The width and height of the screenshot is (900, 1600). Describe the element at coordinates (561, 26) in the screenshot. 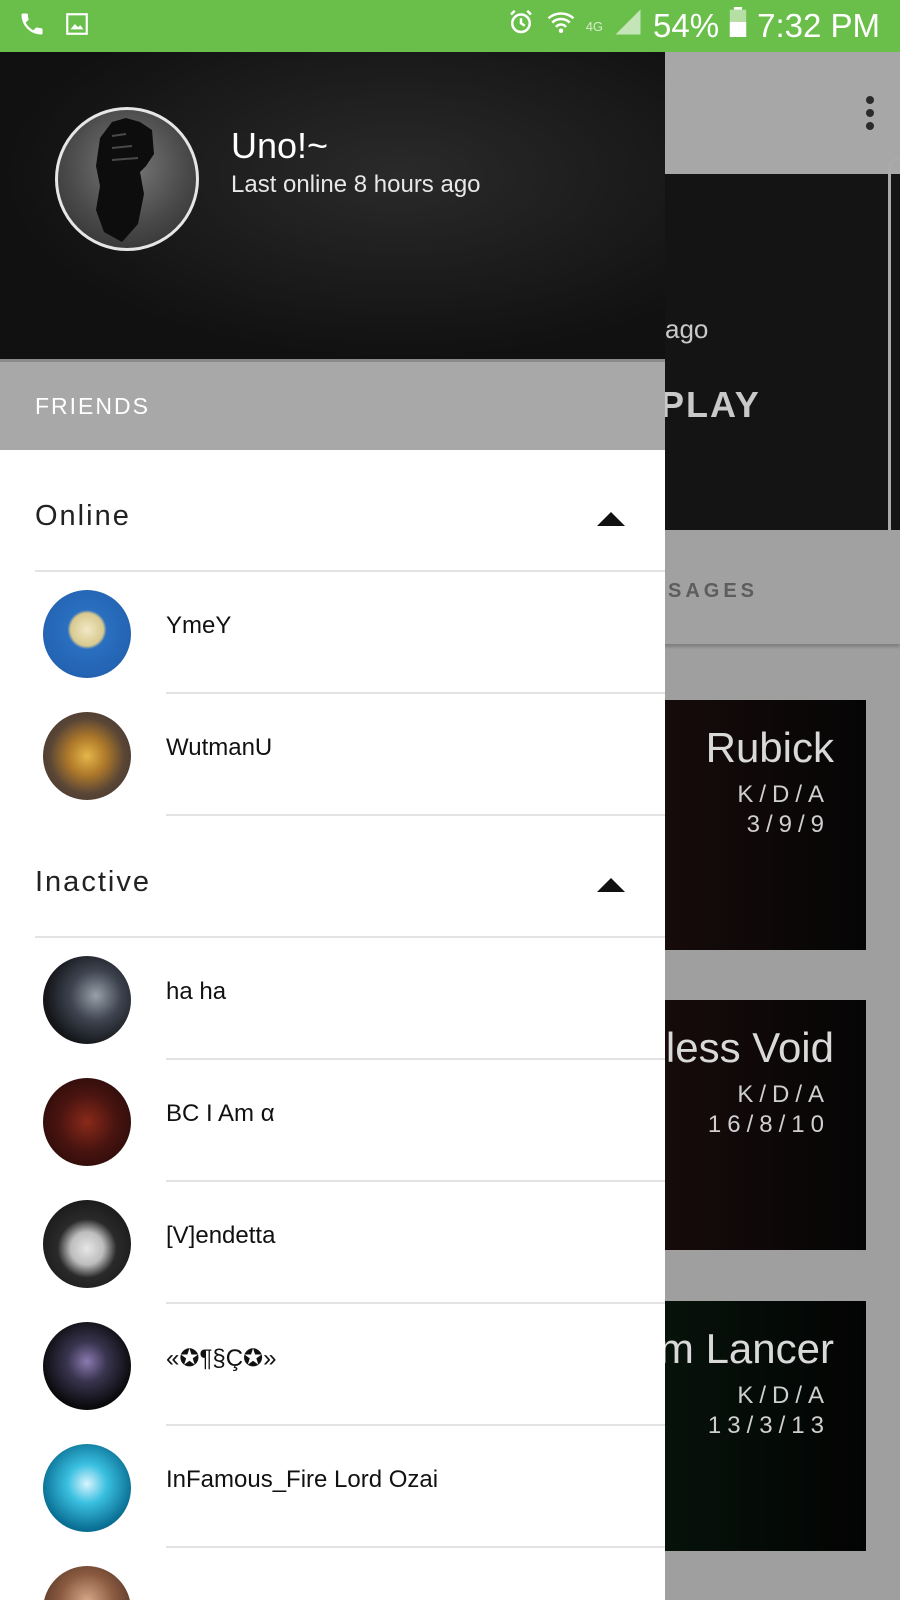

I see `wifi-icon` at that location.